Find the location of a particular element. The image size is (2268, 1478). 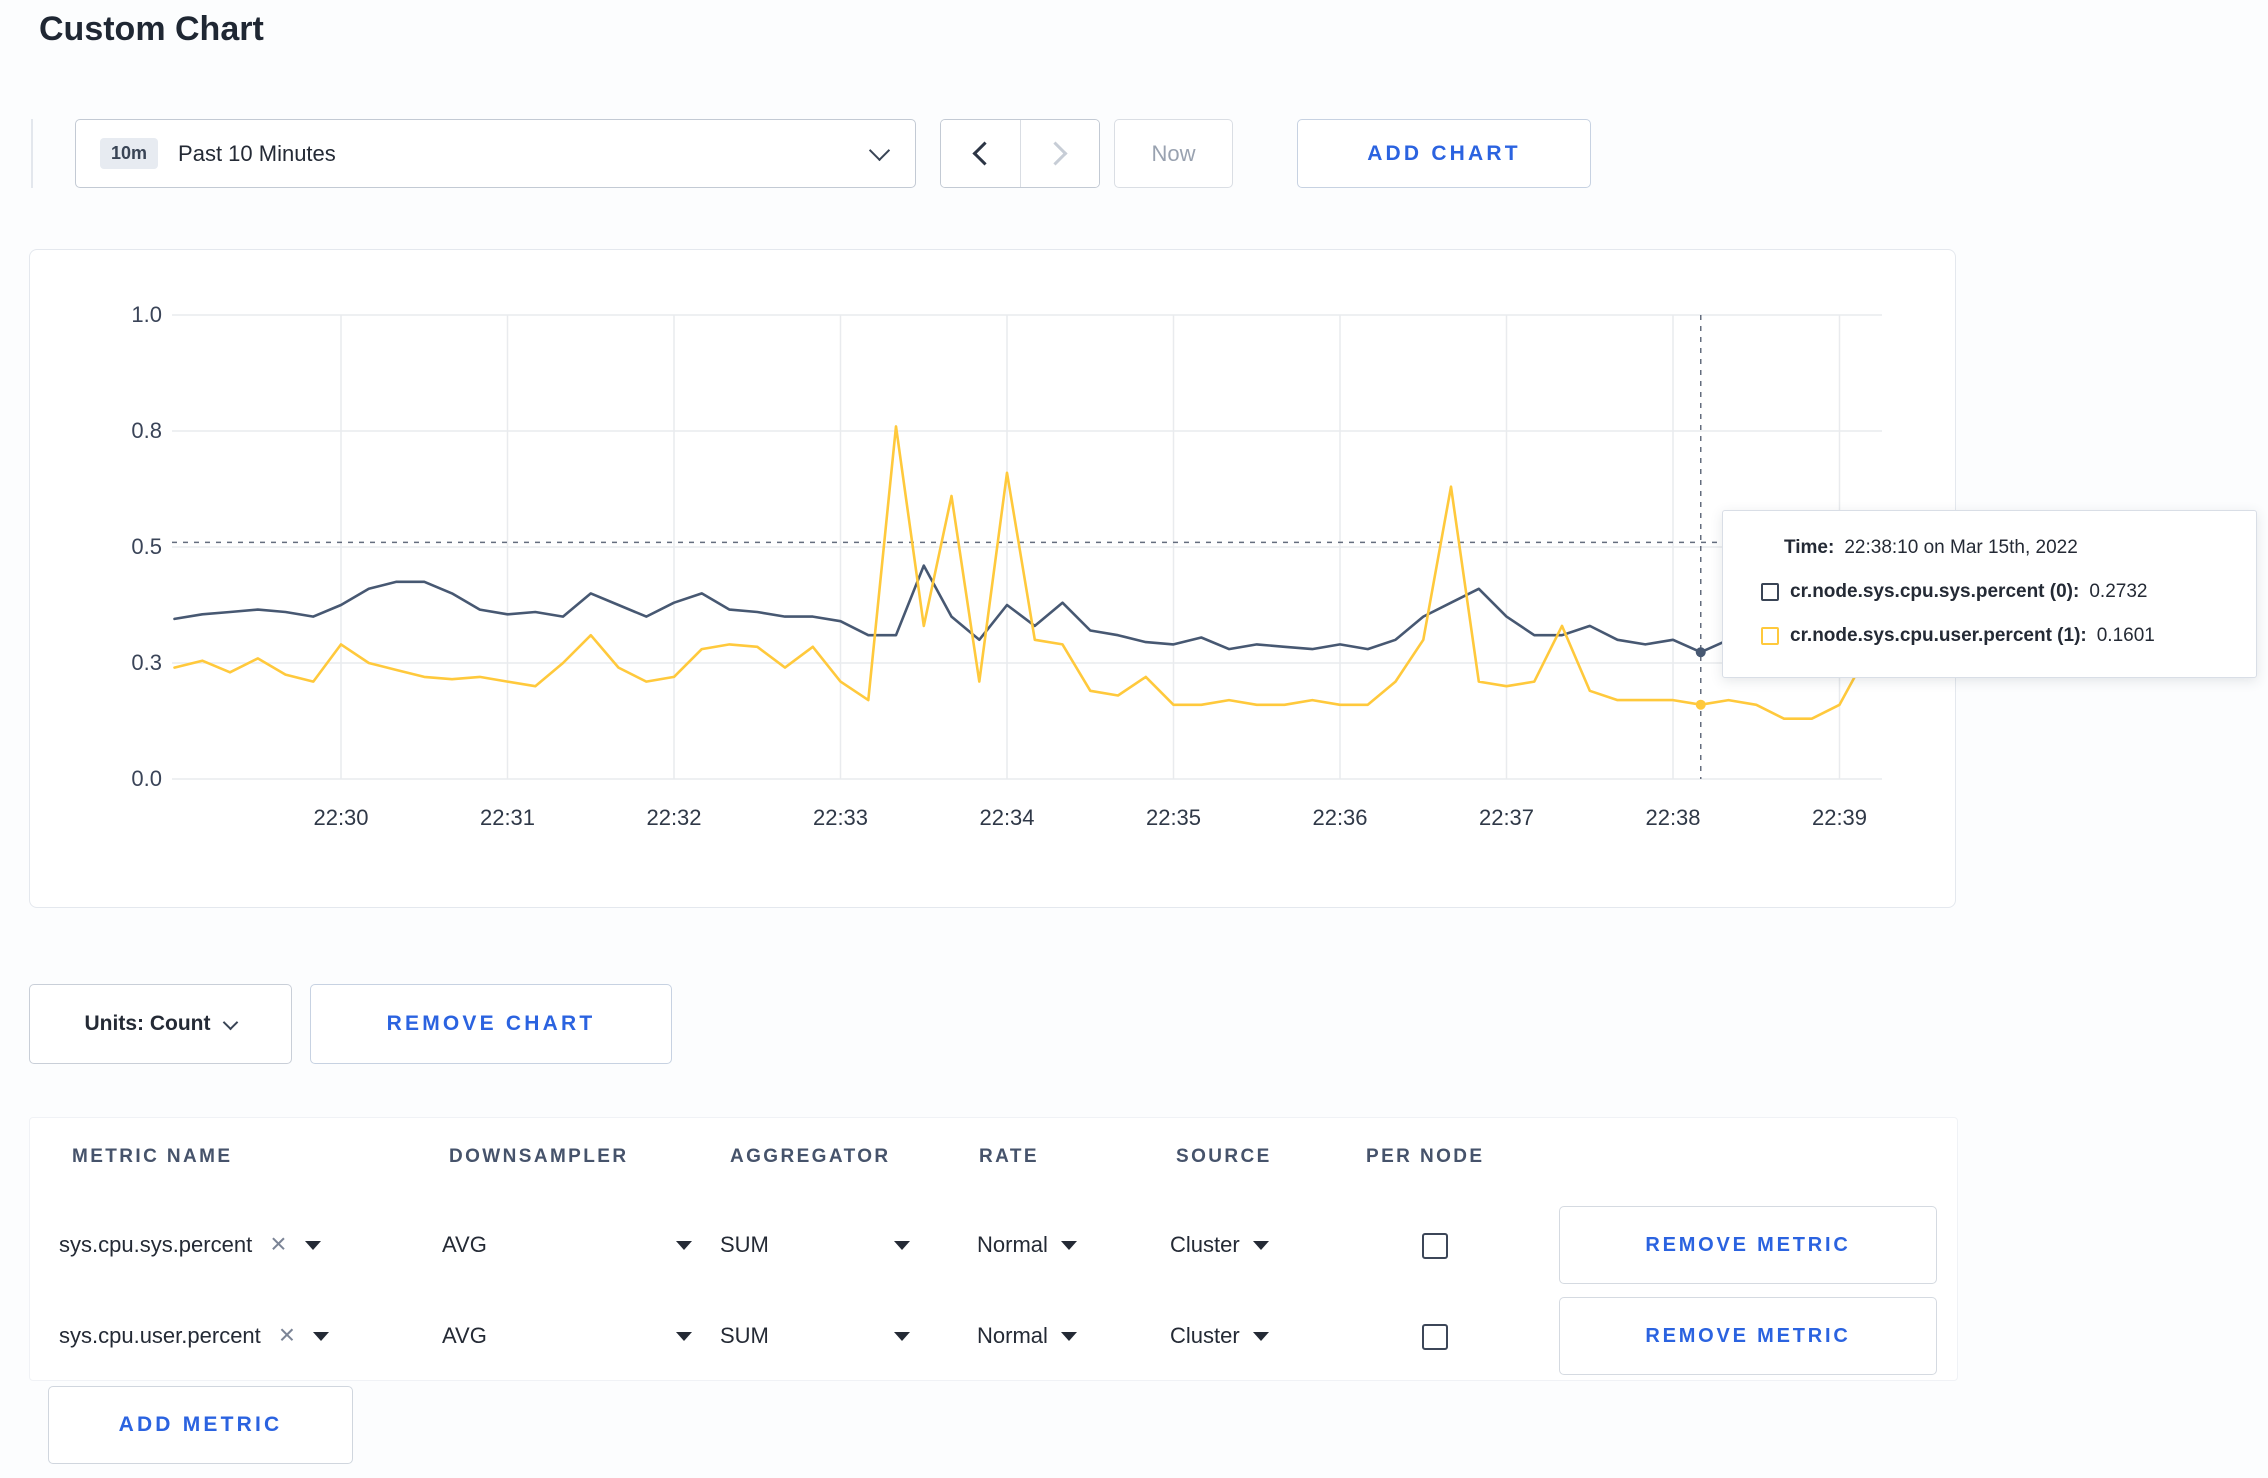

metric-name-select: sys.cpu.sys.percent × is located at coordinates (190, 1245).